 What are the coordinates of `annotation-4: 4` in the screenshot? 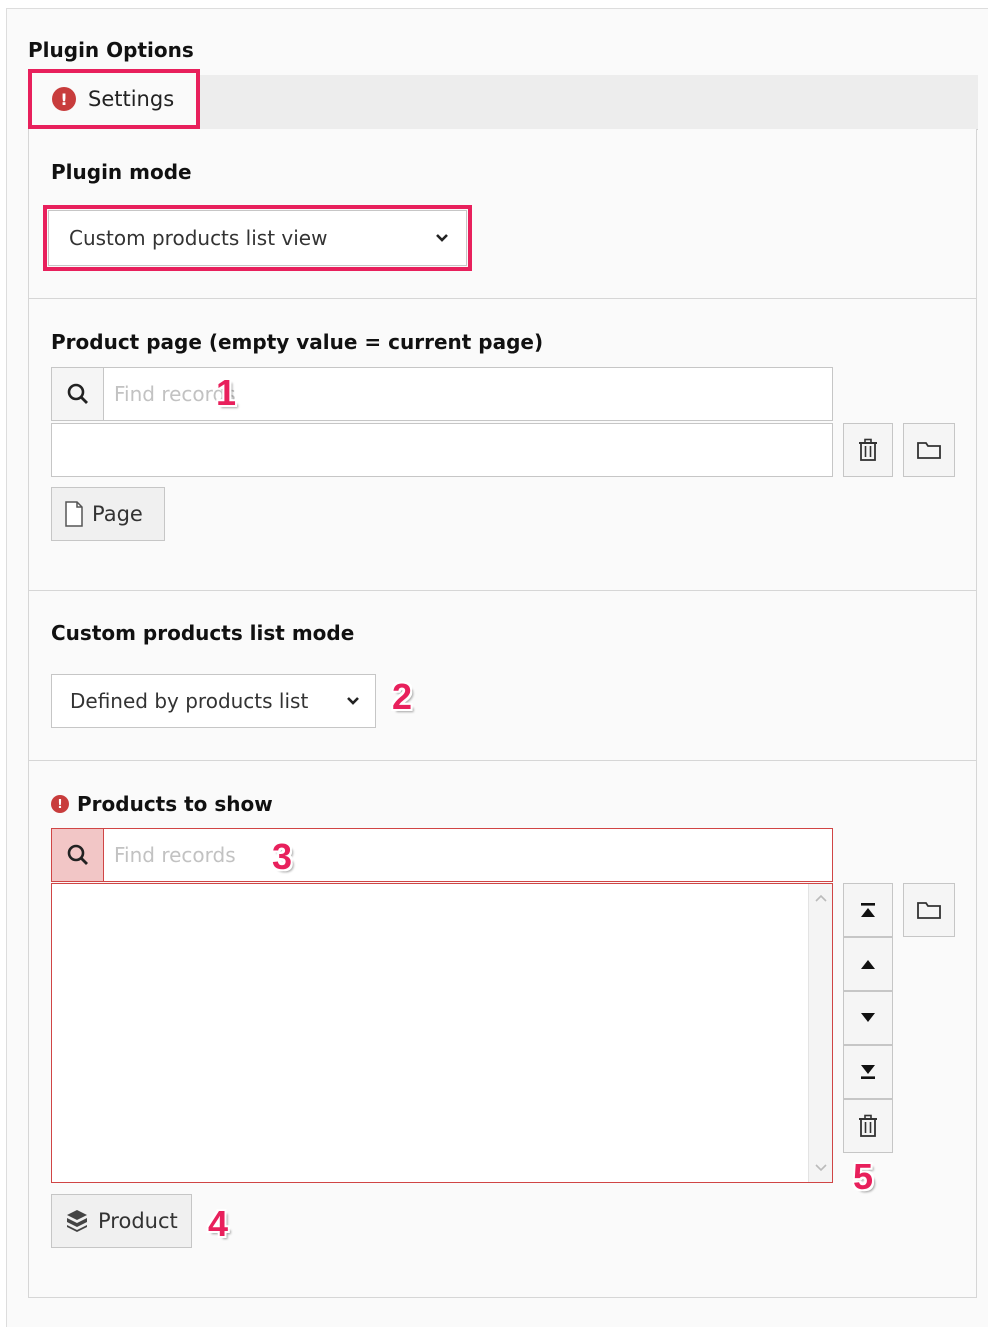 It's located at (218, 1223).